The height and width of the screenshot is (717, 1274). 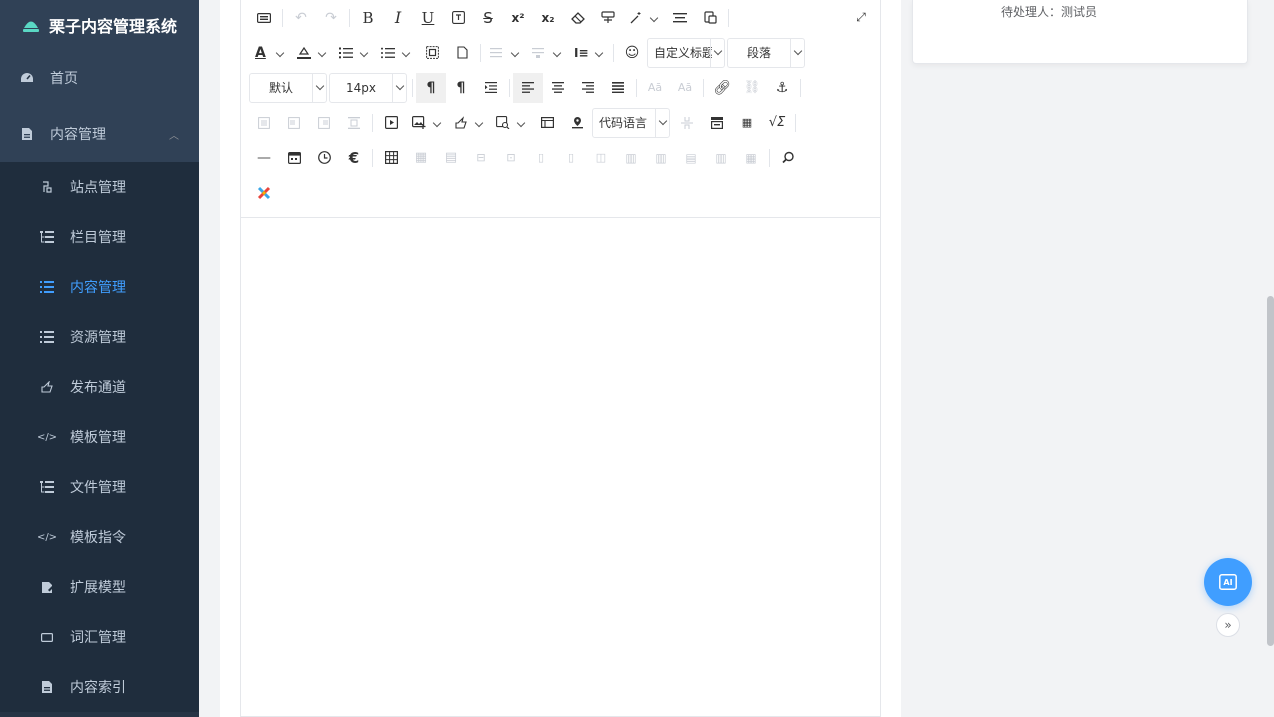 I want to click on paste-plain-icon: ▦, so click(x=747, y=123).